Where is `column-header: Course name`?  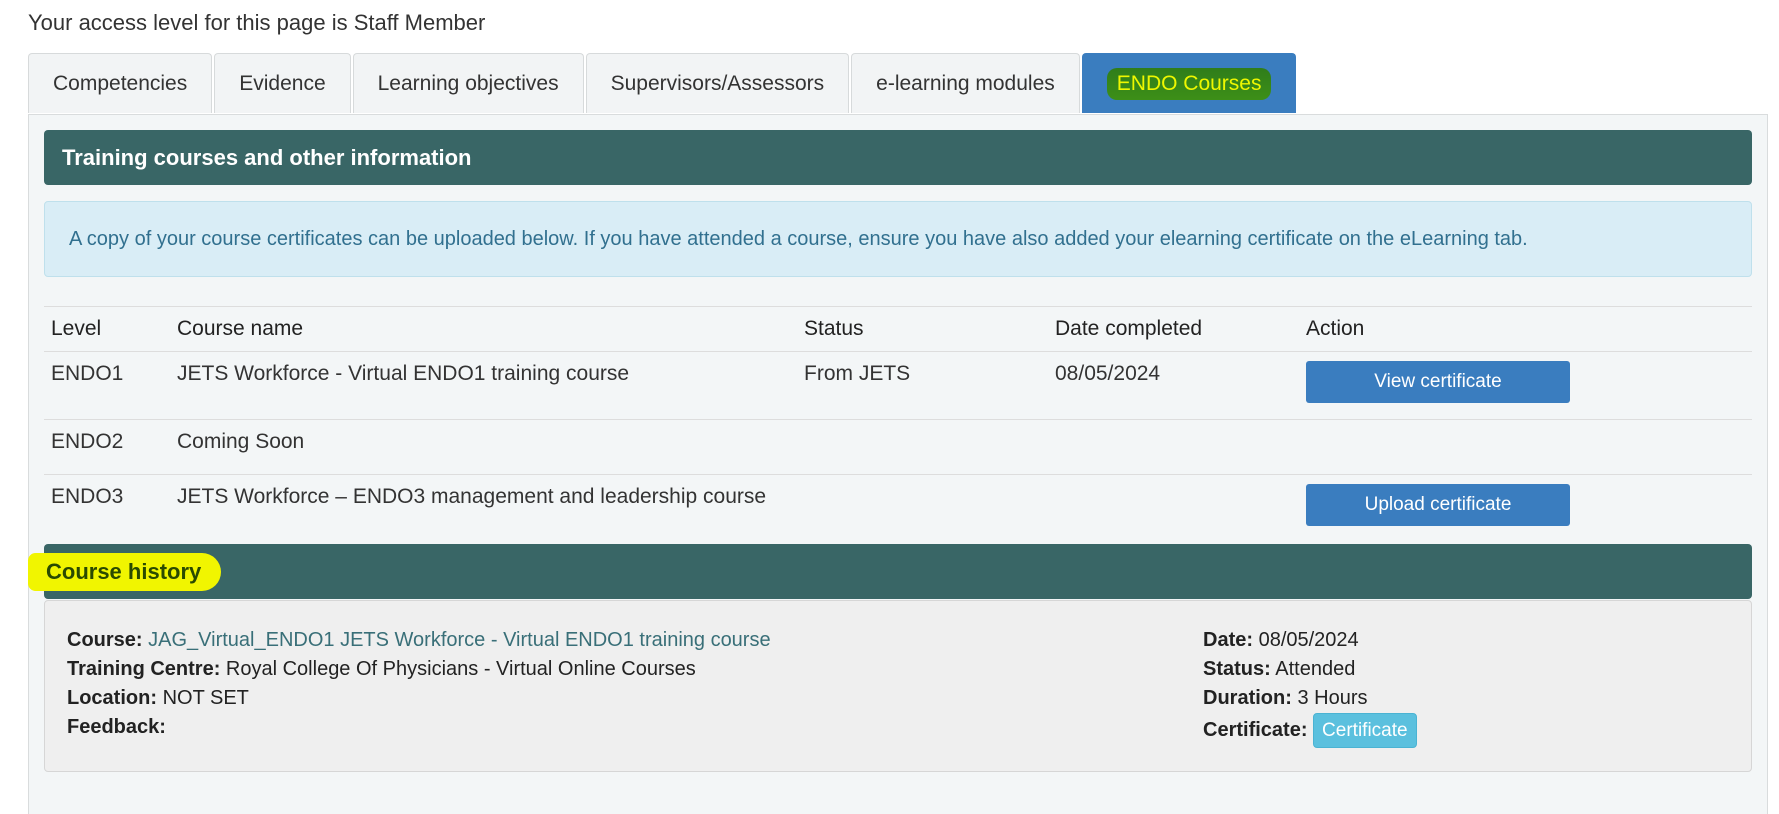 column-header: Course name is located at coordinates (483, 329).